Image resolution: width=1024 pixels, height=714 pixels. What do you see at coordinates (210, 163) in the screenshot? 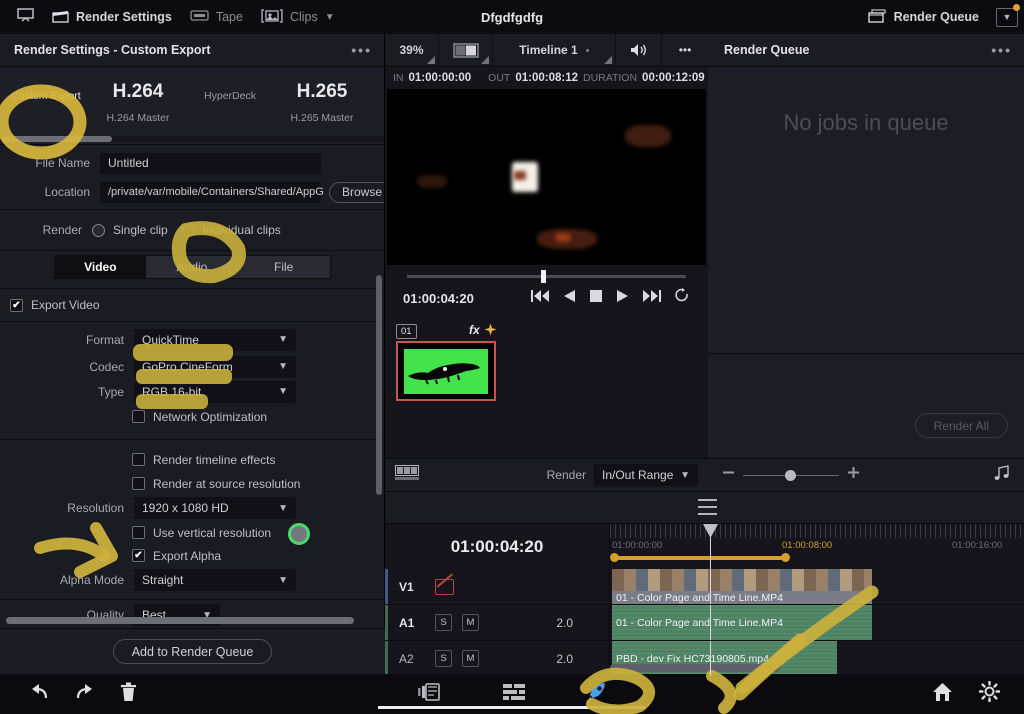
I see `file-name-input: Untitled` at bounding box center [210, 163].